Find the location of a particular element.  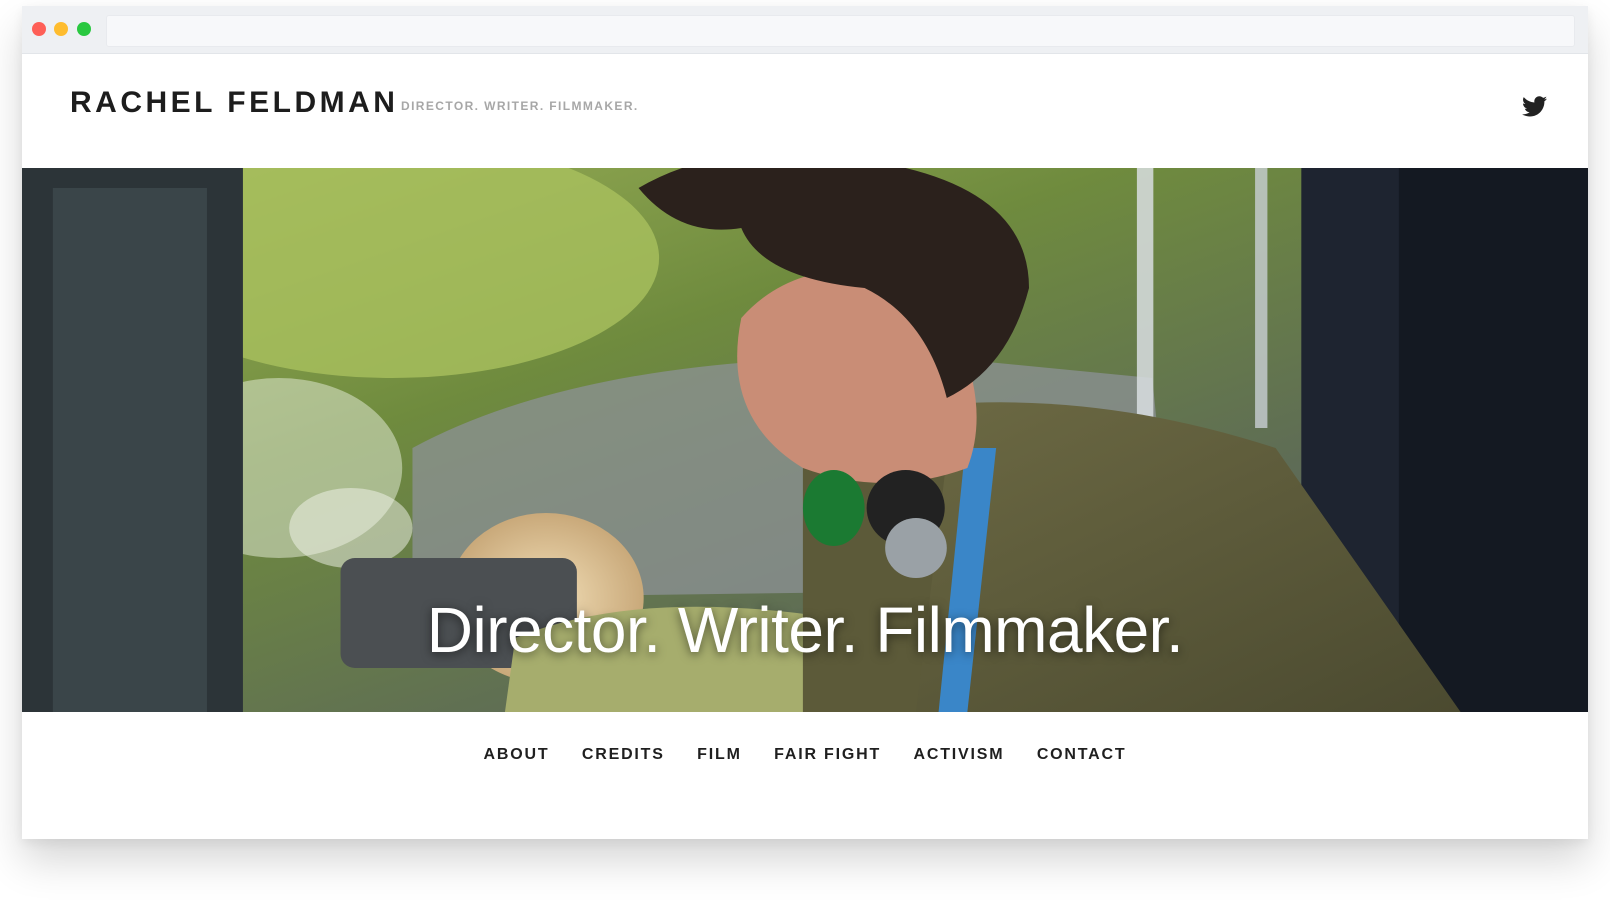

minimize-window-button is located at coordinates (61, 29).